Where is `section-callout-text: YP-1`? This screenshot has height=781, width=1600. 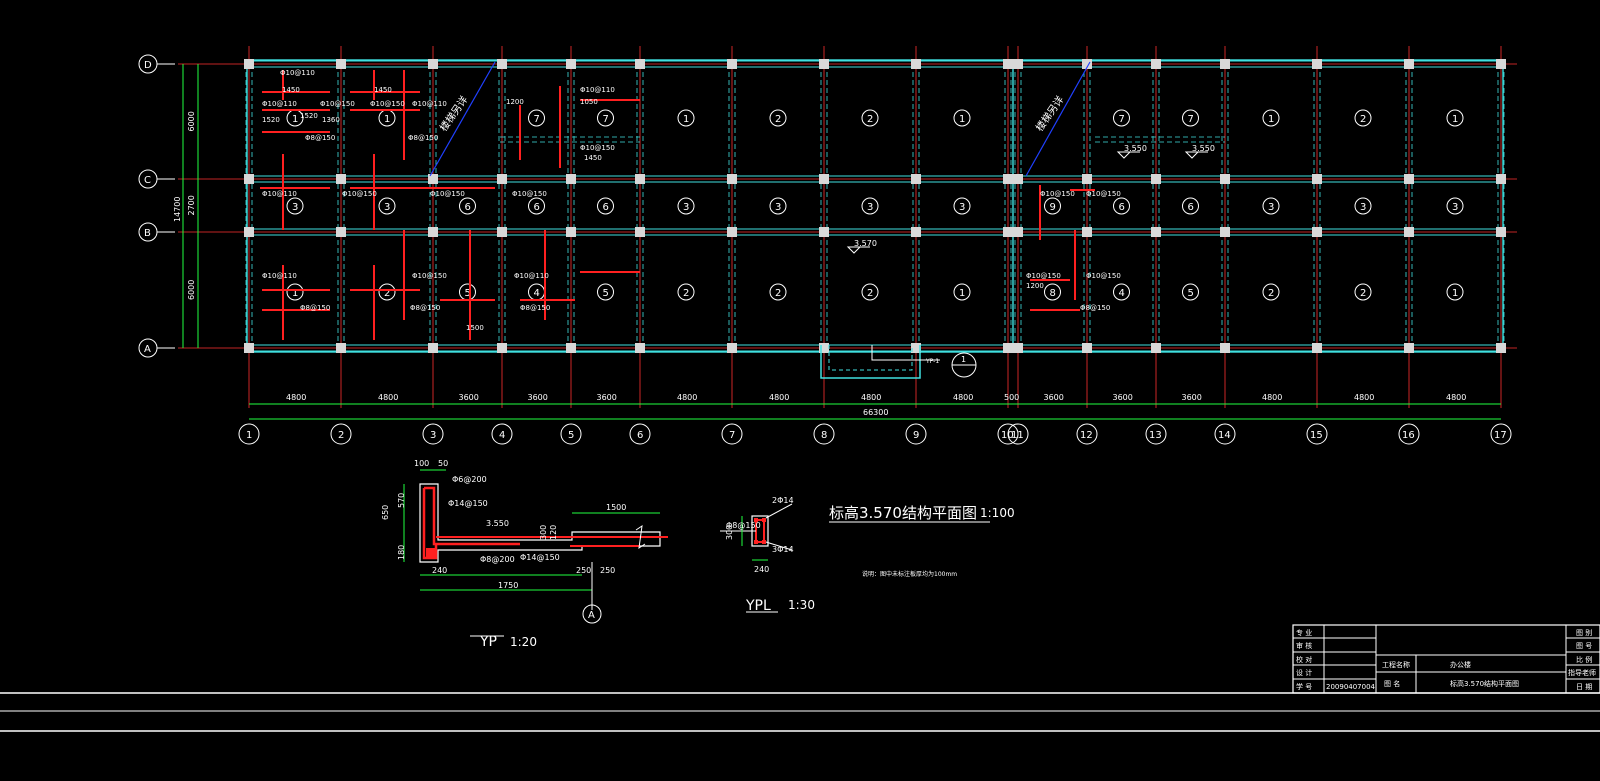 section-callout-text: YP-1 is located at coordinates (932, 361).